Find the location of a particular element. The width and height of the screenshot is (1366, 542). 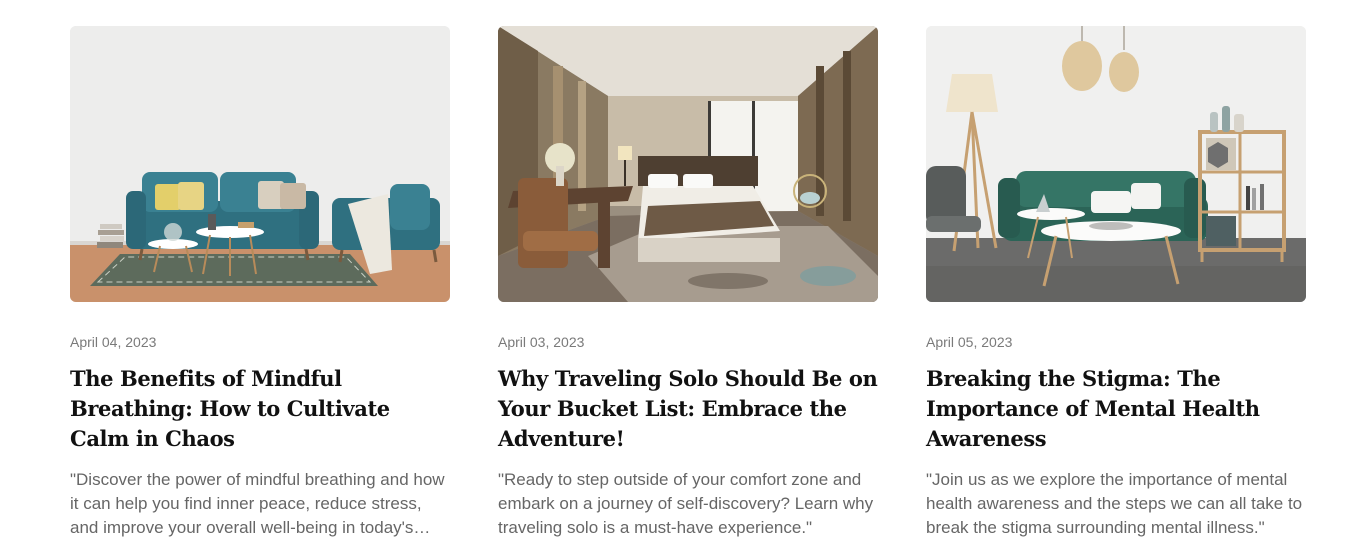

hotel-bedroom-image is located at coordinates (688, 164).